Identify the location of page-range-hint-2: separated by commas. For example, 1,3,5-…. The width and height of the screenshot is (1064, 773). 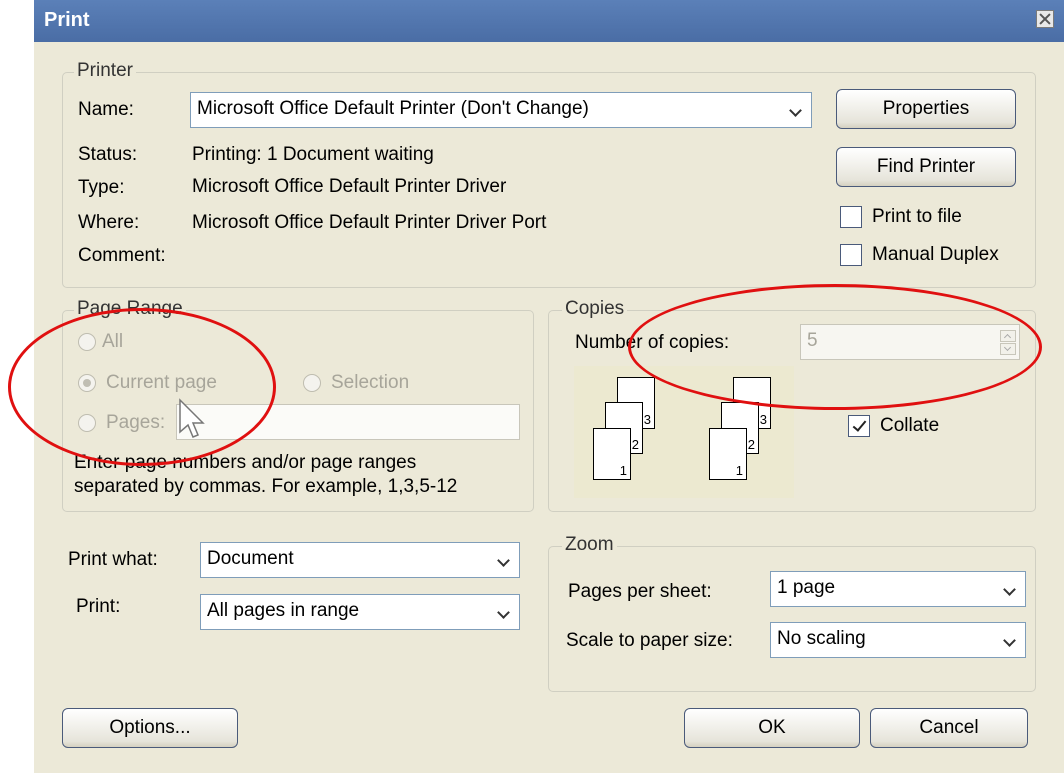
(266, 486).